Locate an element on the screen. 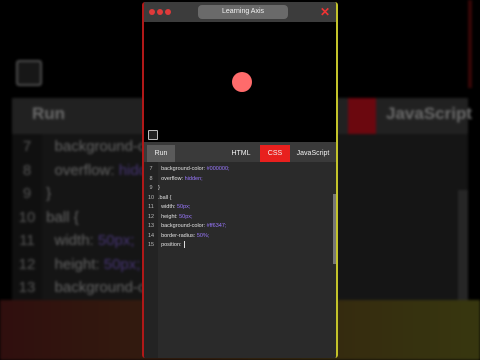 The height and width of the screenshot is (360, 480). line-number: 7 is located at coordinates (151, 169).